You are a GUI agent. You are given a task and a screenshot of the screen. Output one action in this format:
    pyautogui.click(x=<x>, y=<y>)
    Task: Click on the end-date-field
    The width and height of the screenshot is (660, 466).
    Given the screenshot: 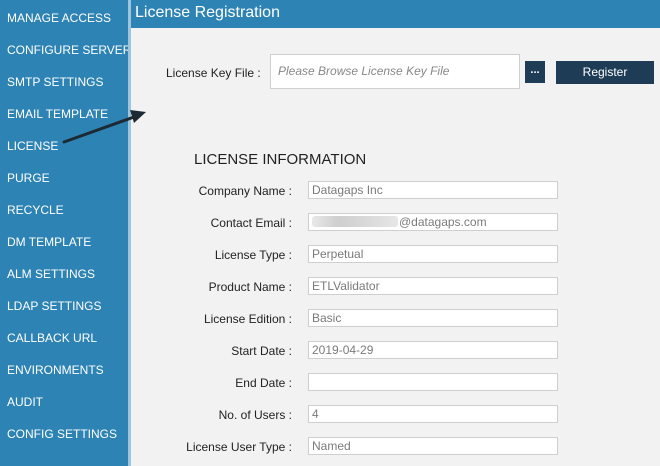 What is the action you would take?
    pyautogui.click(x=433, y=382)
    